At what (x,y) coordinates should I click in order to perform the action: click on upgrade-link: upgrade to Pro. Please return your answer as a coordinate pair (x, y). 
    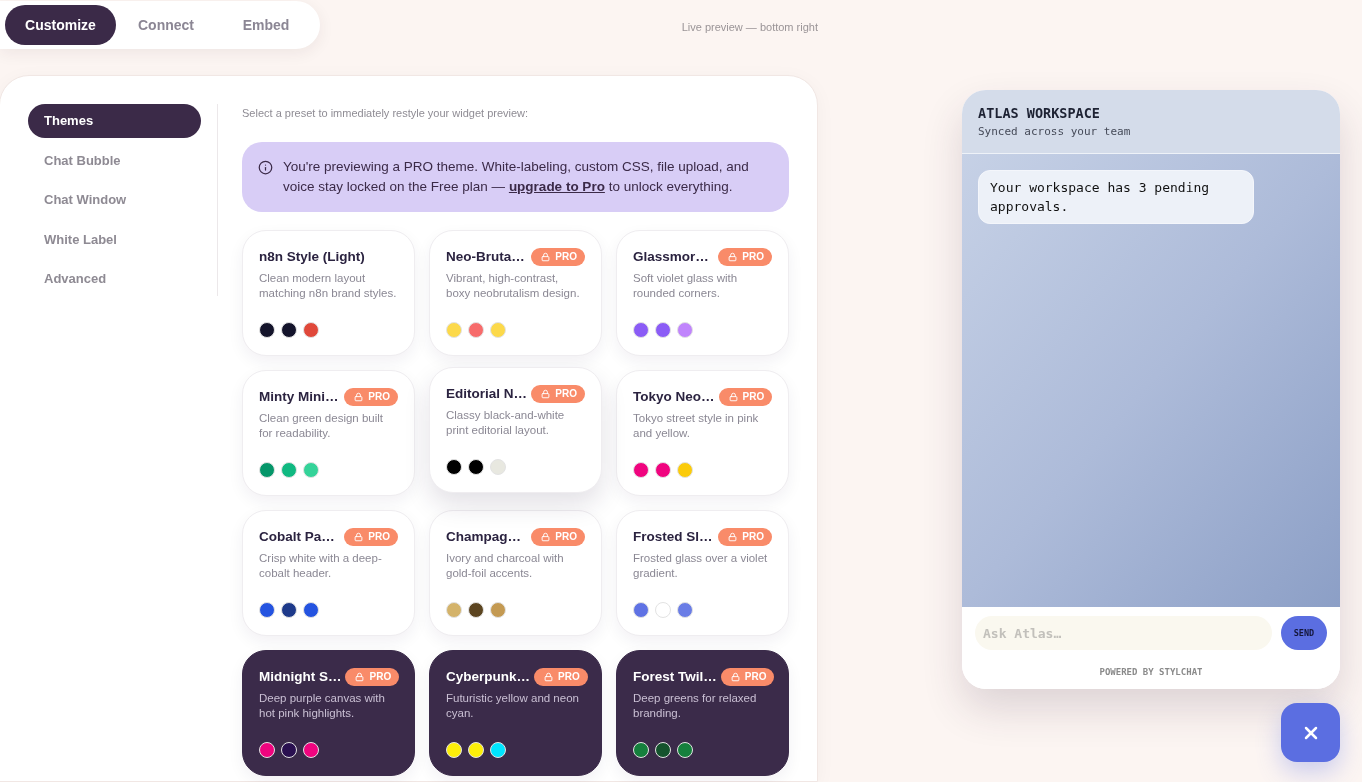
    Looking at the image, I should click on (556, 186).